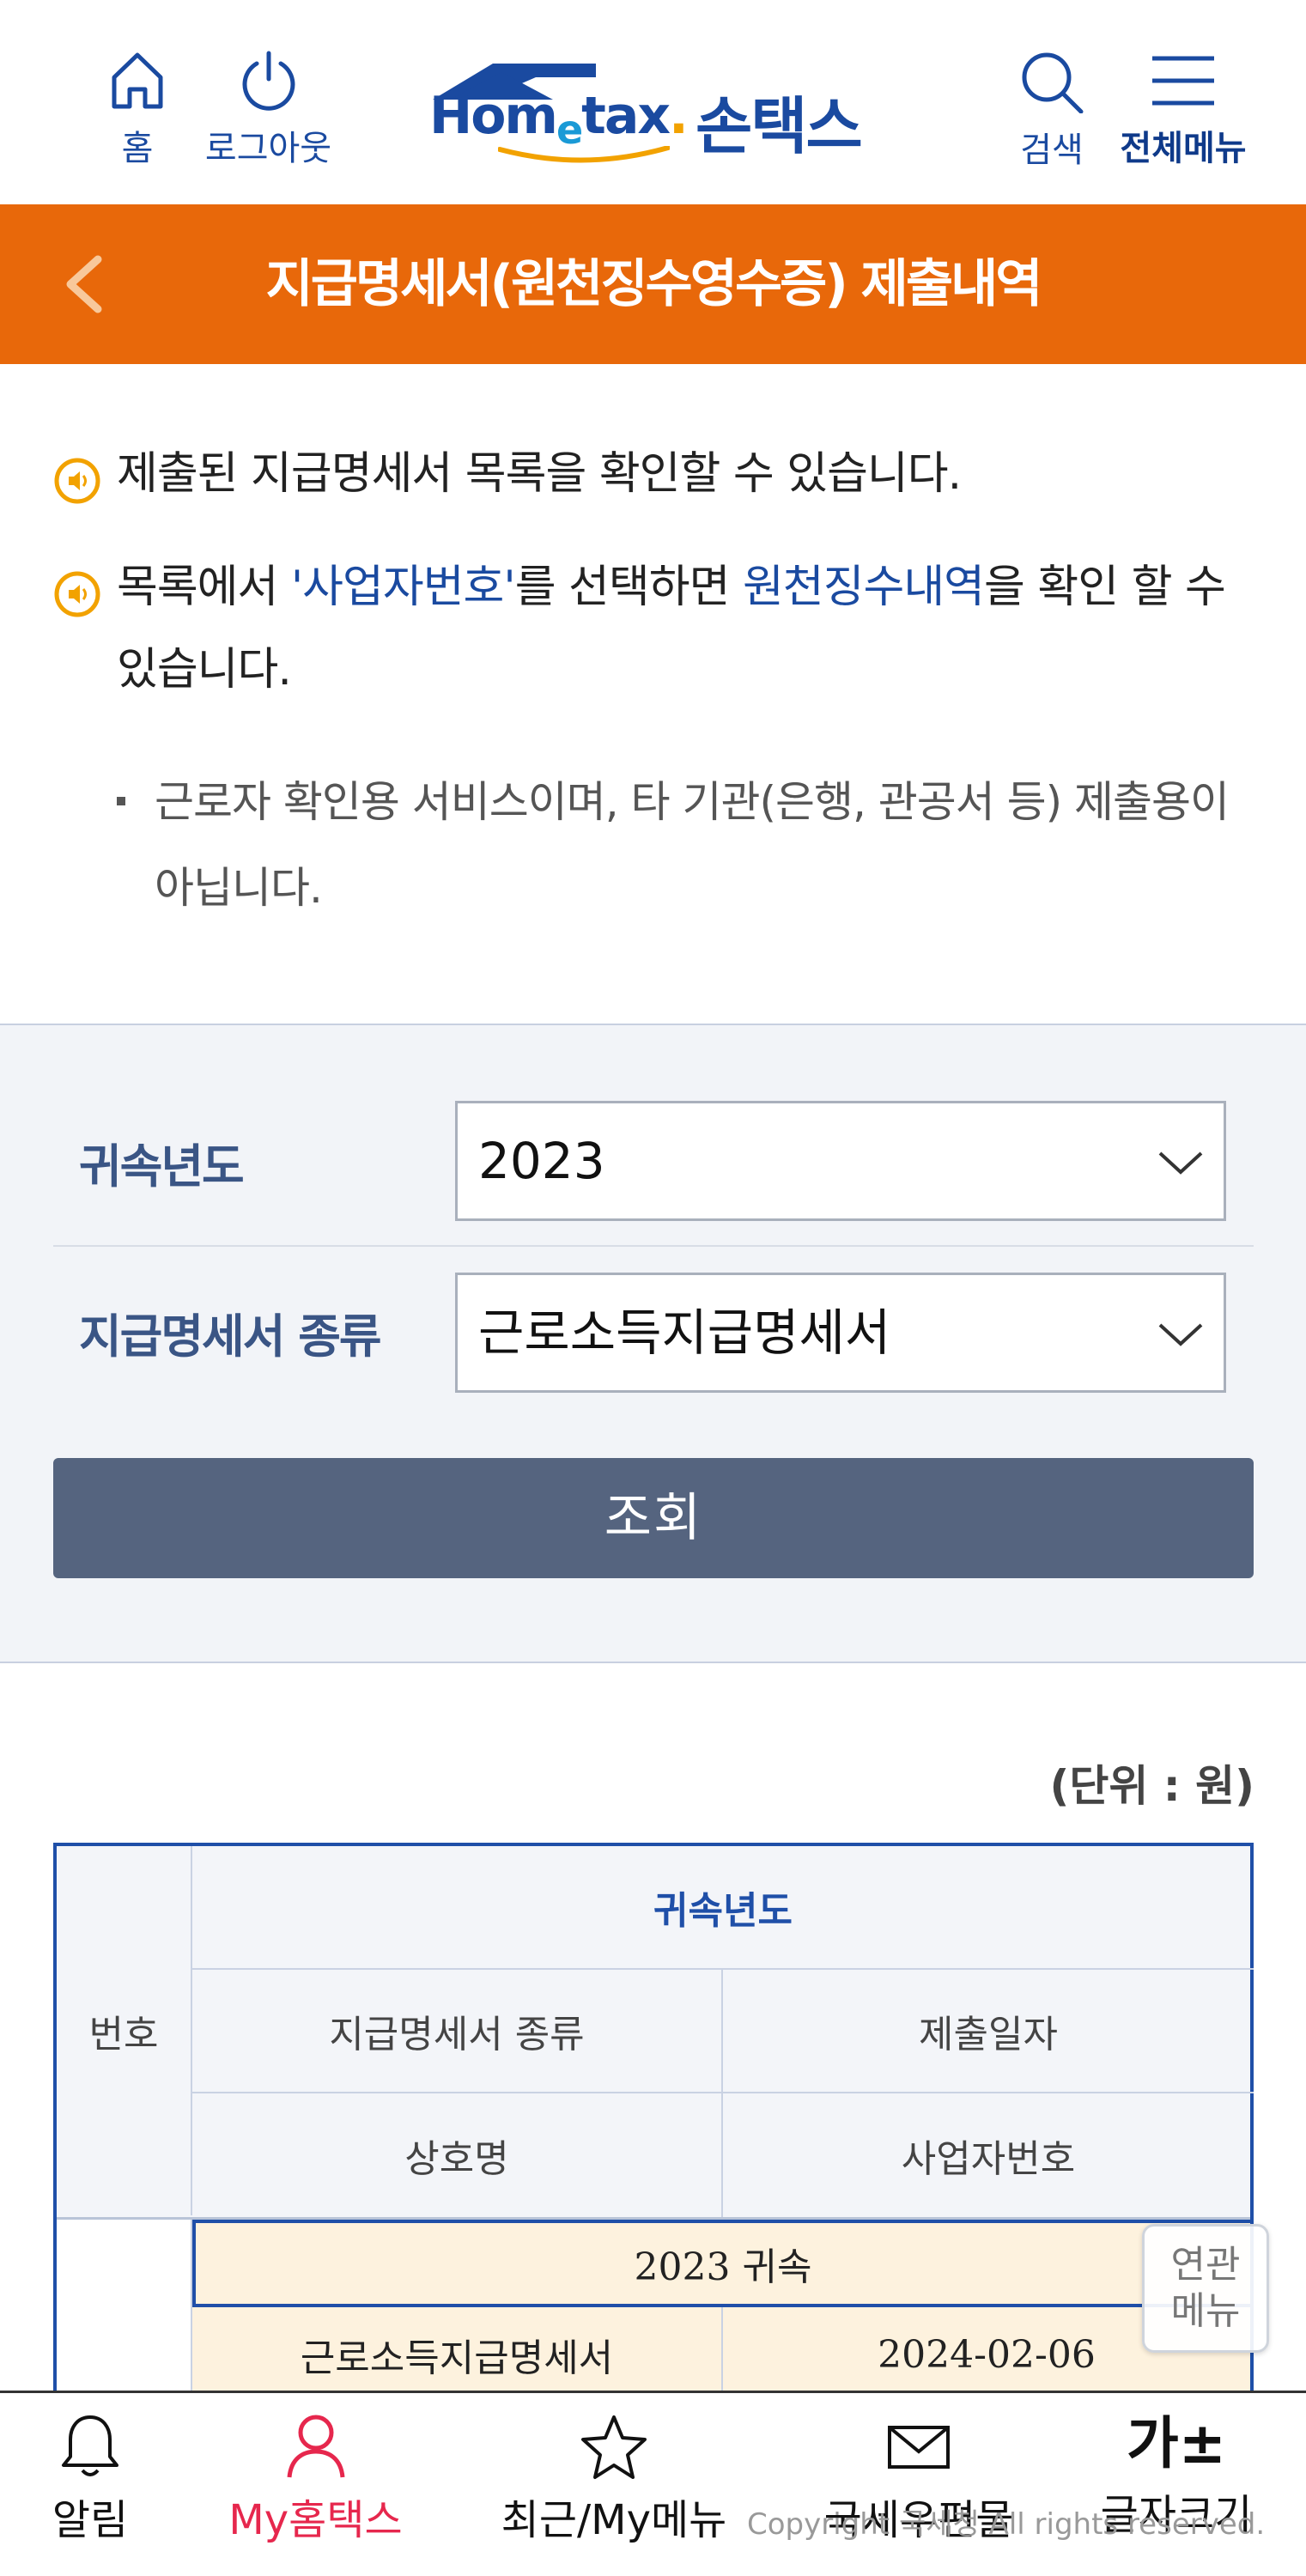 The image size is (1306, 2576). I want to click on notice-highlight-bizno: '사업자번호', so click(403, 587).